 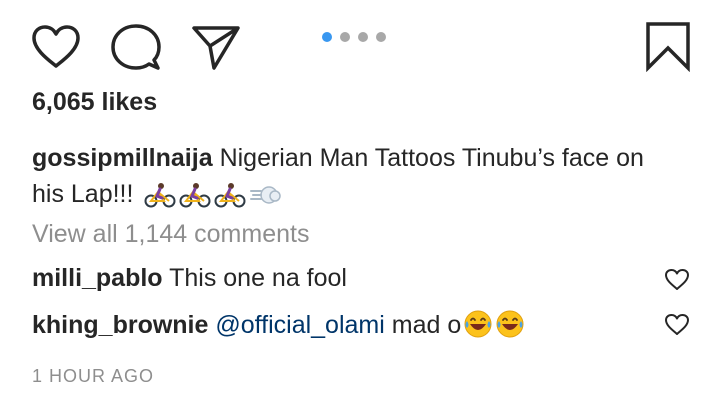 I want to click on paper-plane-icon, so click(x=216, y=48).